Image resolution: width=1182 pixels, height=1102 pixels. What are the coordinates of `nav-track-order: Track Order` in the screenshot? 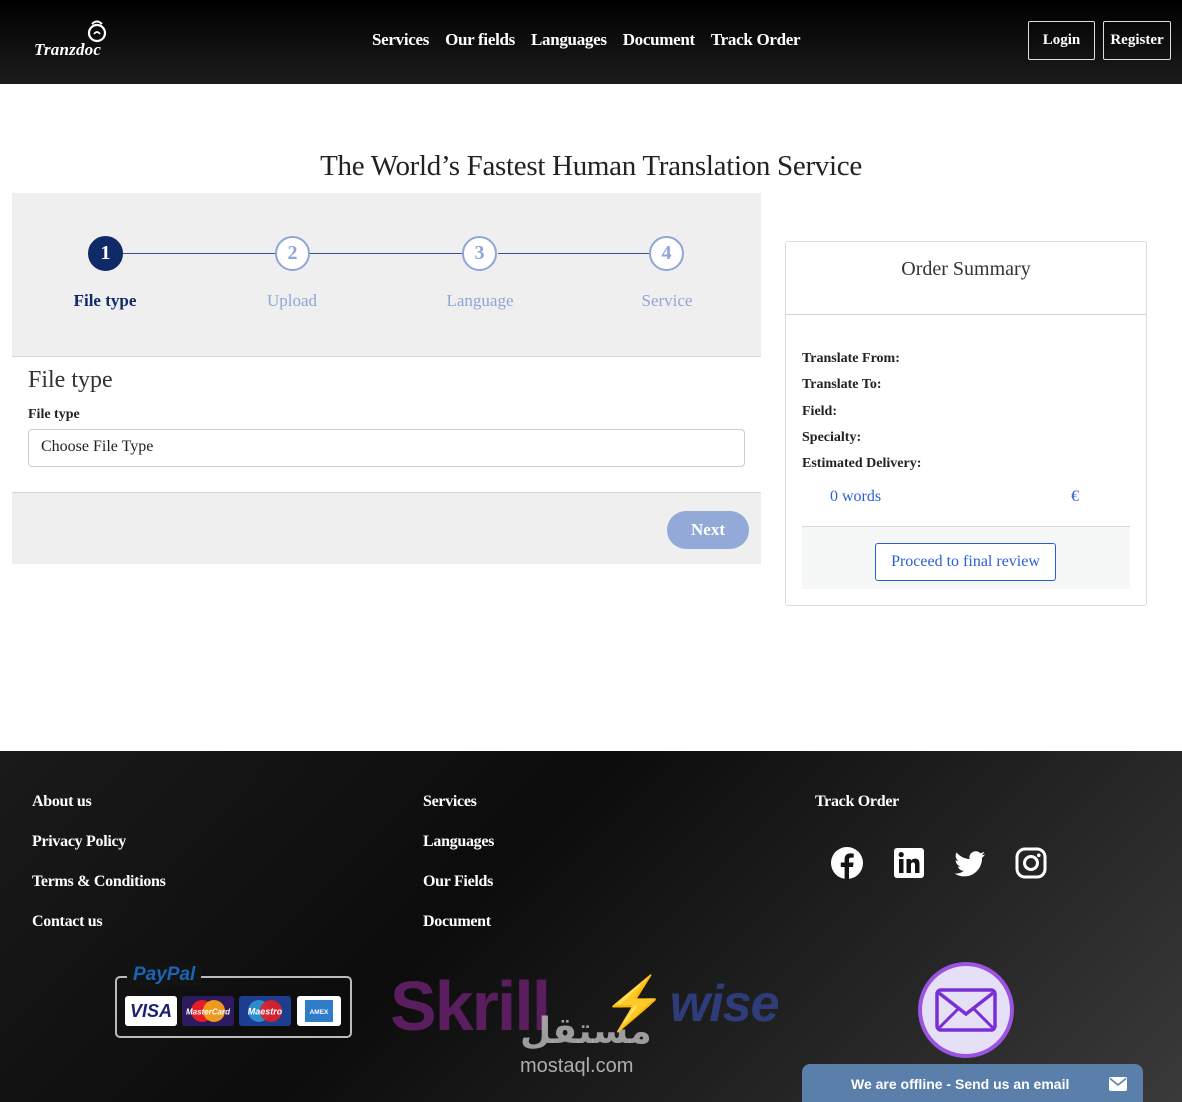 It's located at (756, 40).